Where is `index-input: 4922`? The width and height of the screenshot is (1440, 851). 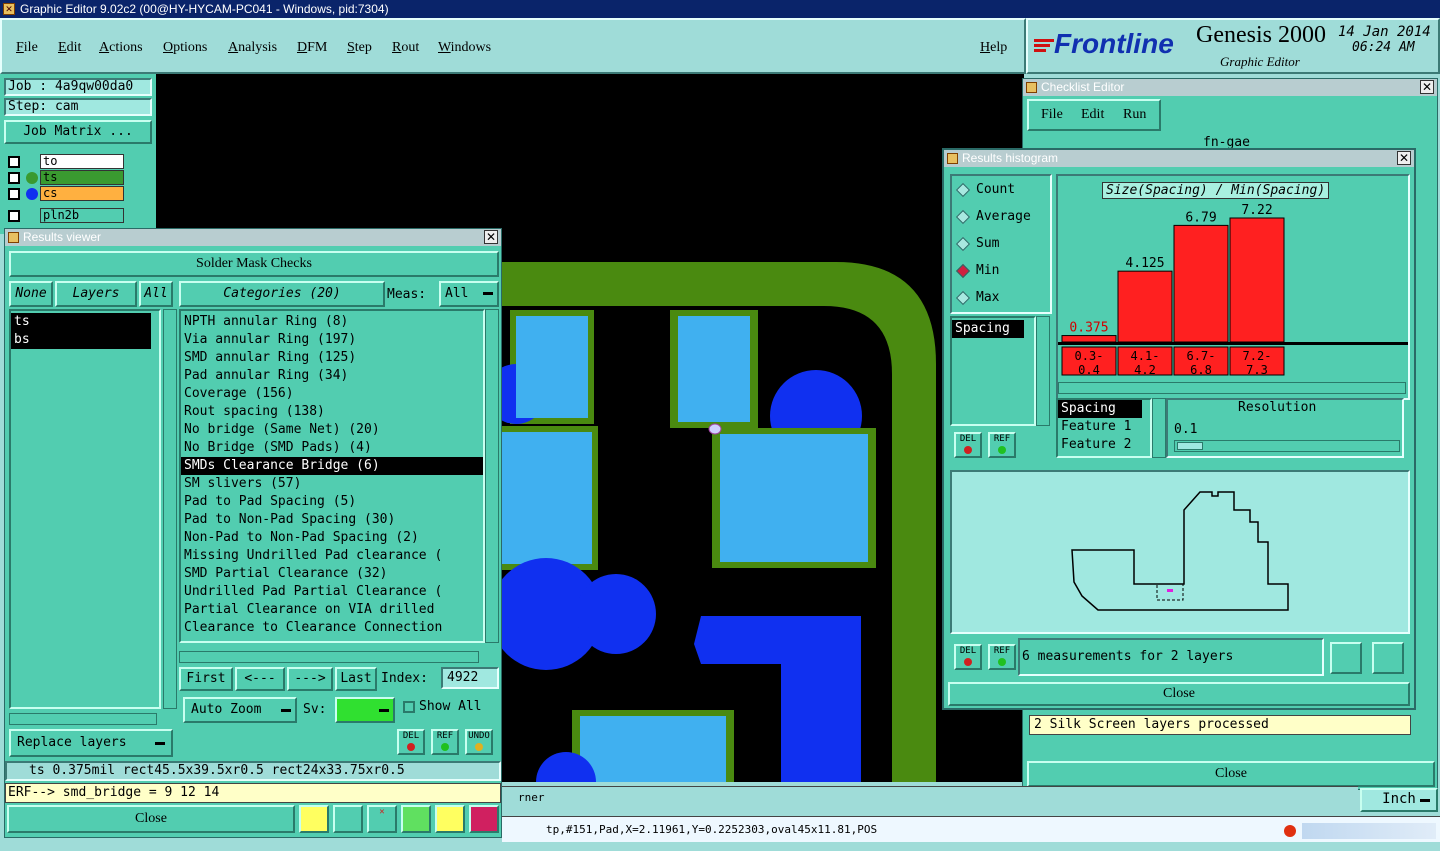
index-input: 4922 is located at coordinates (470, 678).